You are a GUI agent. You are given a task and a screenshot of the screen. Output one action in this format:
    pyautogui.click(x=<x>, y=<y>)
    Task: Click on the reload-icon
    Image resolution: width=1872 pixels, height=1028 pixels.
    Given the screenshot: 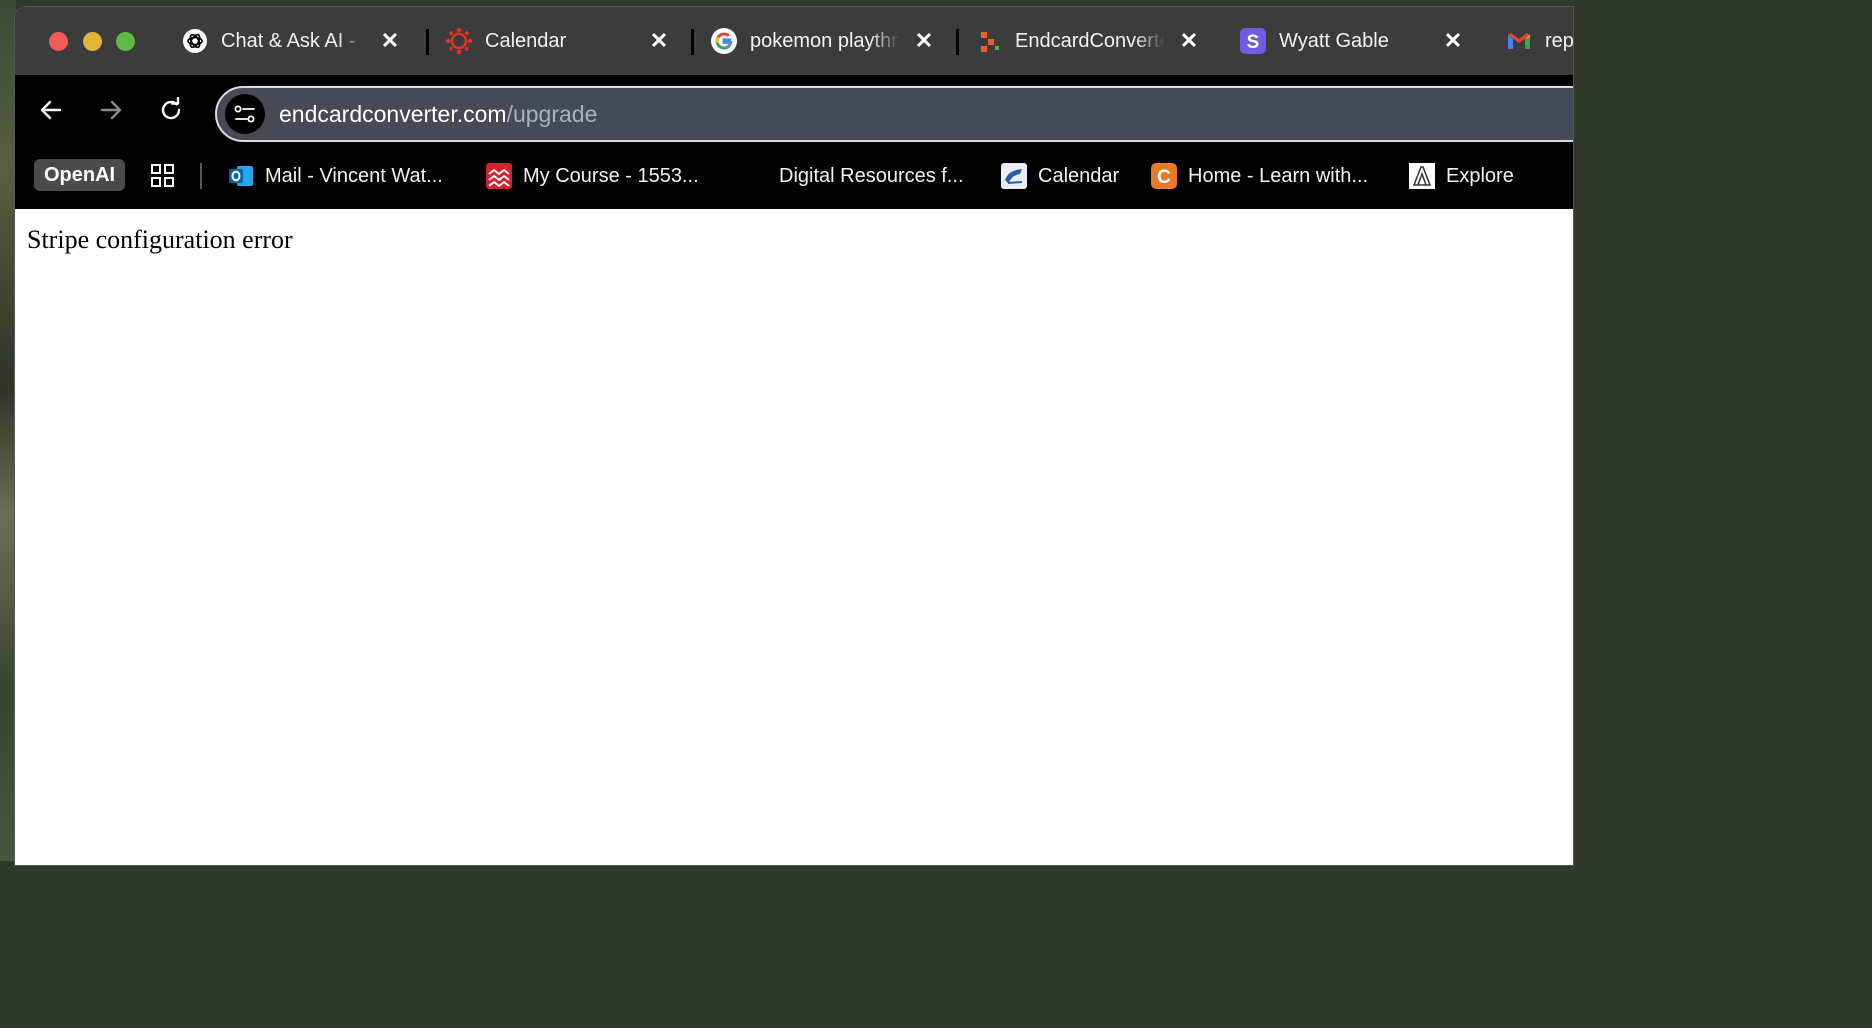 What is the action you would take?
    pyautogui.click(x=171, y=108)
    